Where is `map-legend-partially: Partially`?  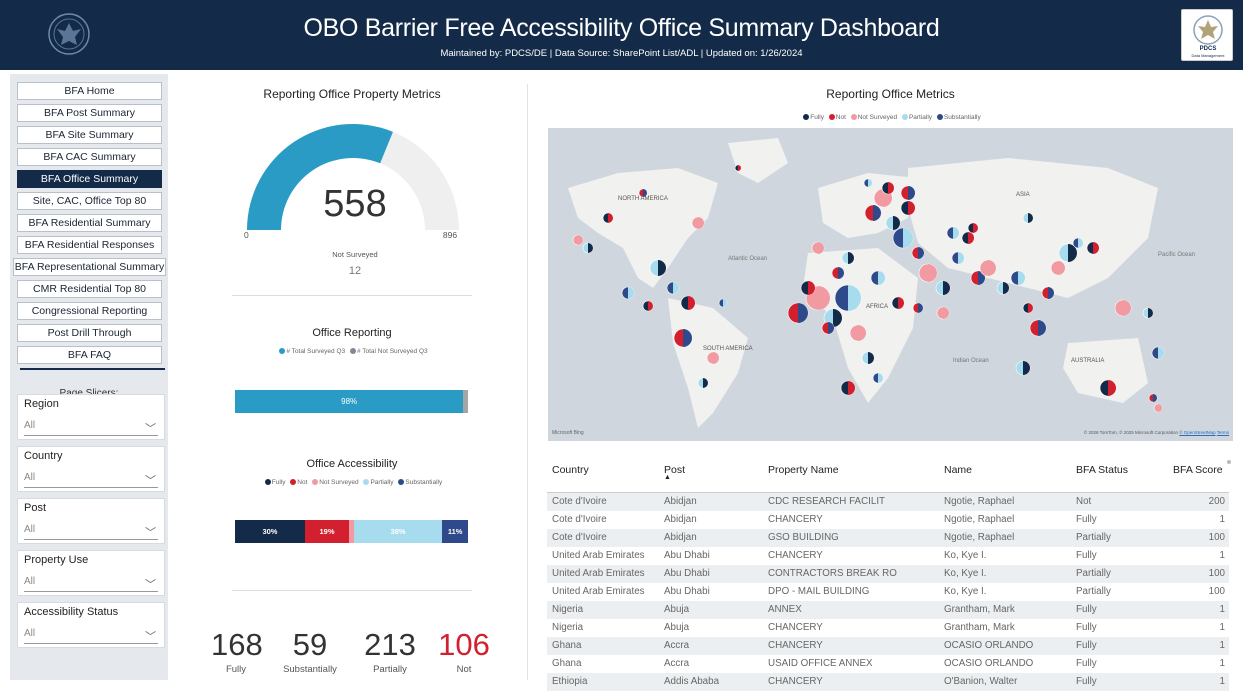 map-legend-partially: Partially is located at coordinates (920, 117).